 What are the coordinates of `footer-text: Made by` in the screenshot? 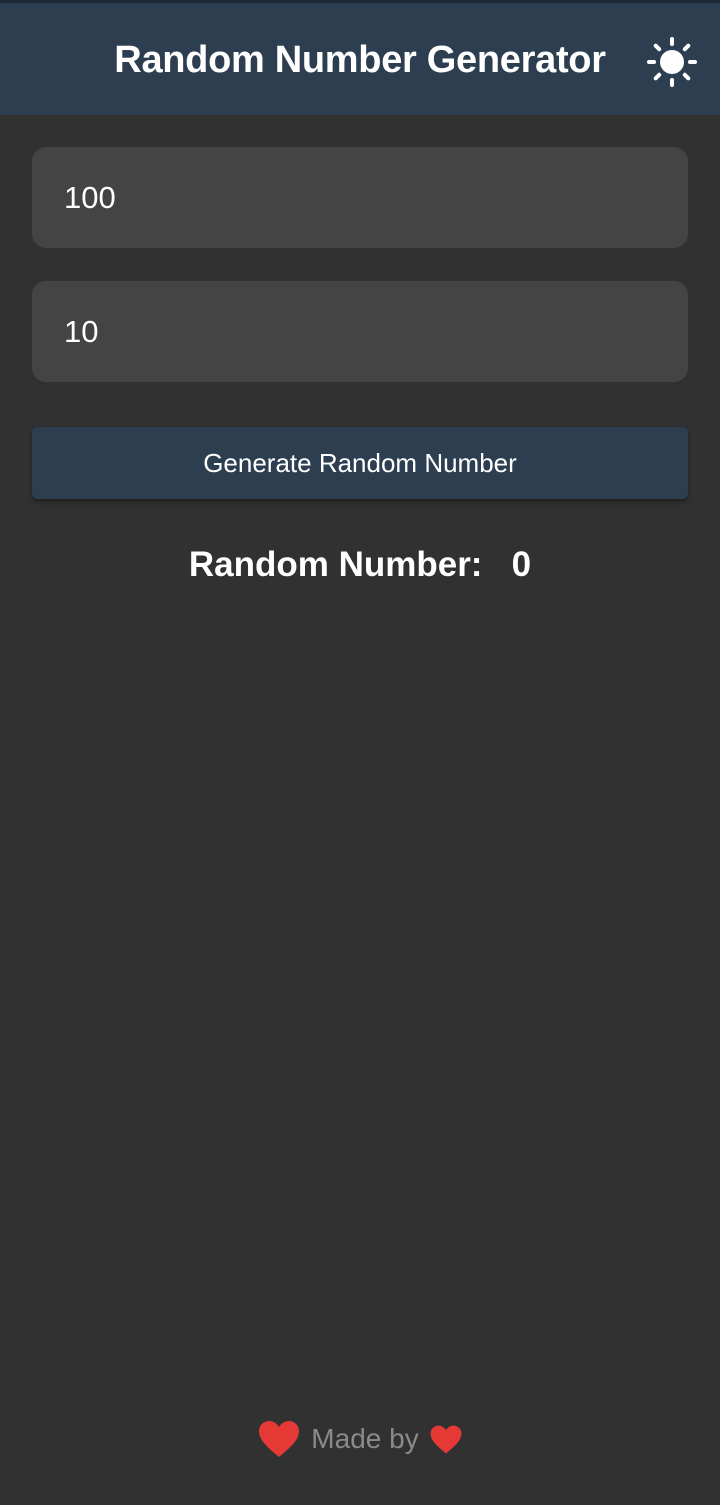 It's located at (365, 1438).